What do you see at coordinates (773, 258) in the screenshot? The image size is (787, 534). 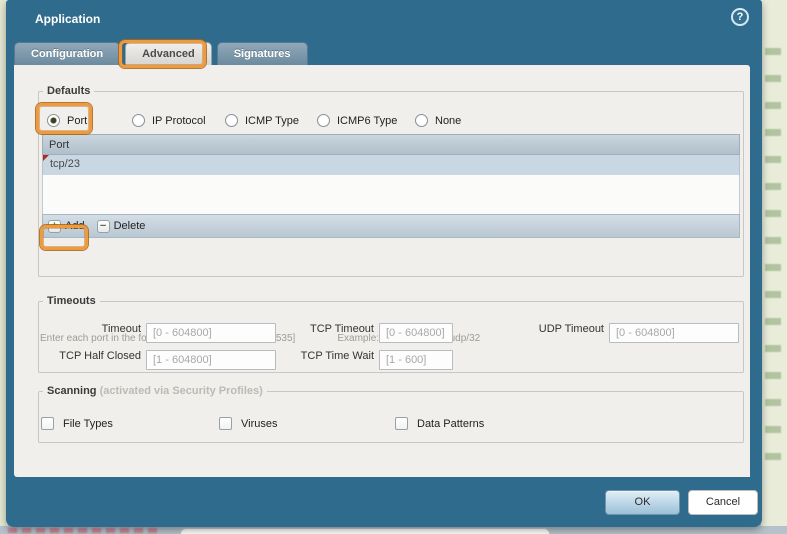 I see `background-text-blur` at bounding box center [773, 258].